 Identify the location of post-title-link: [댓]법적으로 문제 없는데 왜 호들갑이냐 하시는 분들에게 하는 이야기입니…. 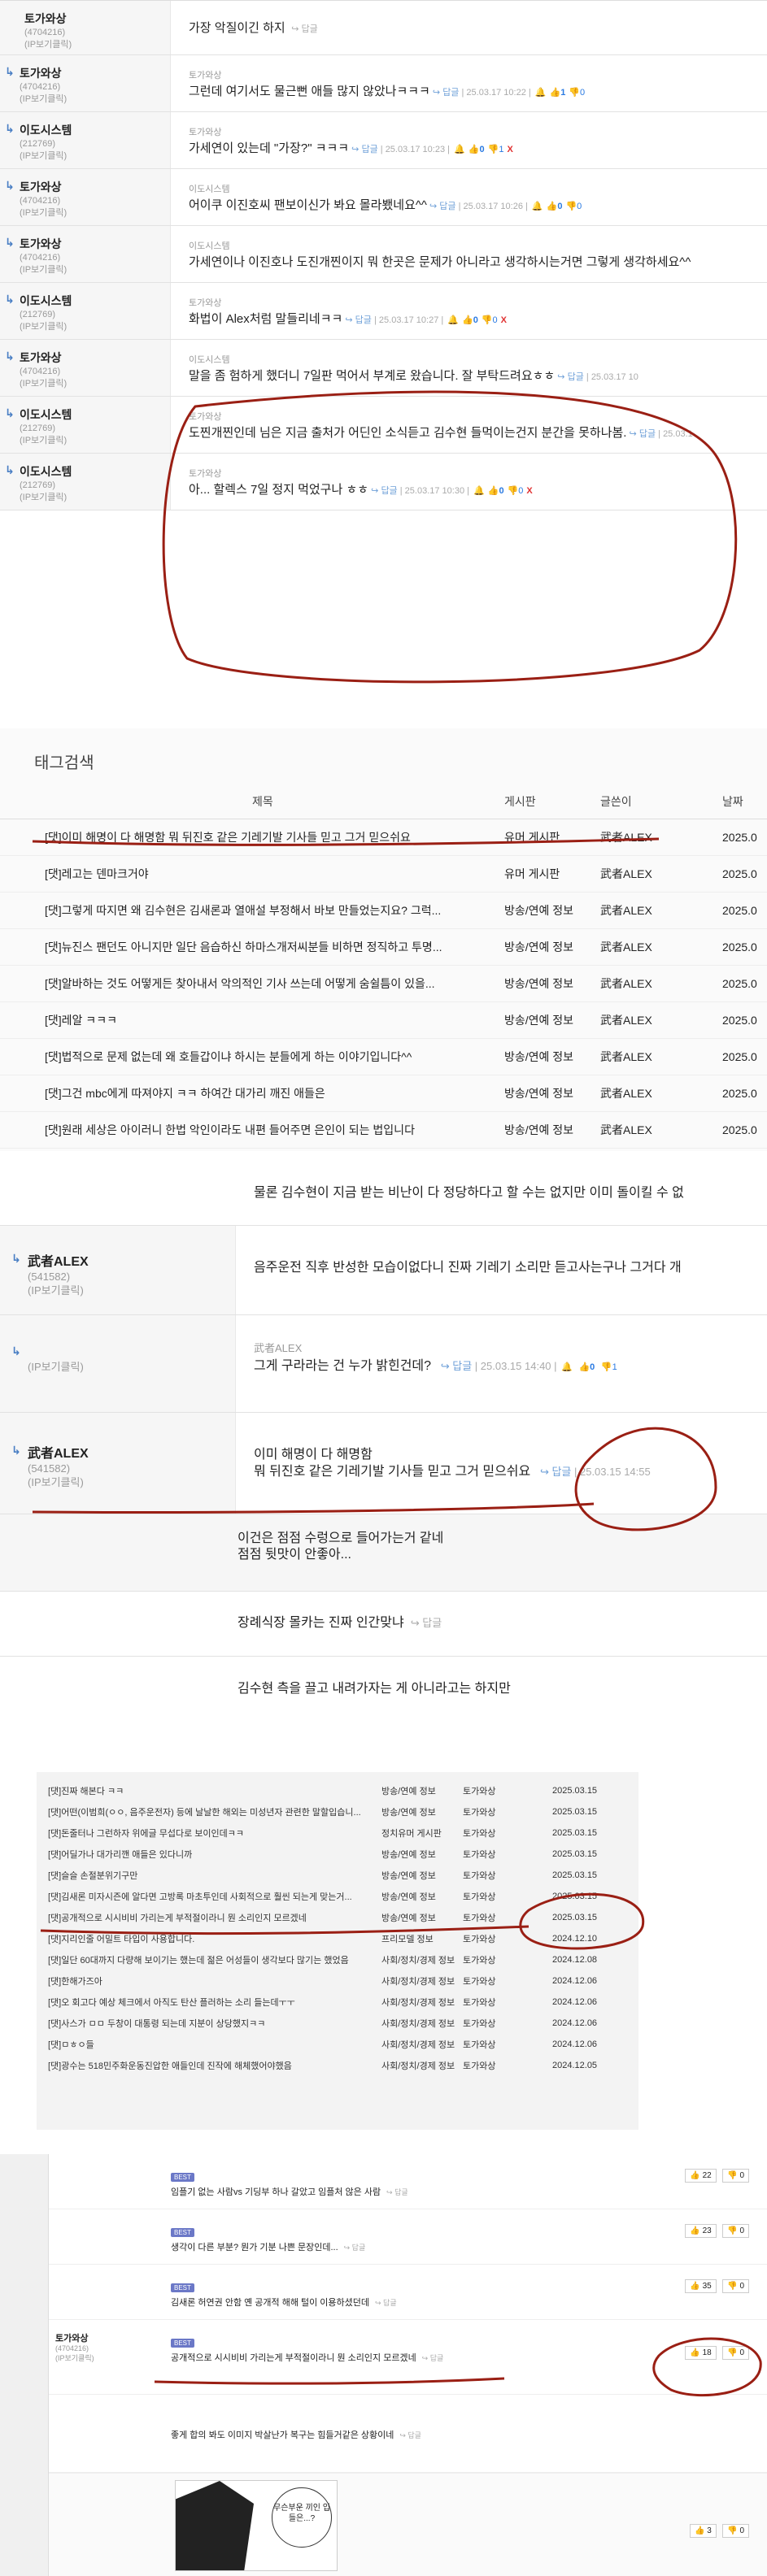
(252, 1056).